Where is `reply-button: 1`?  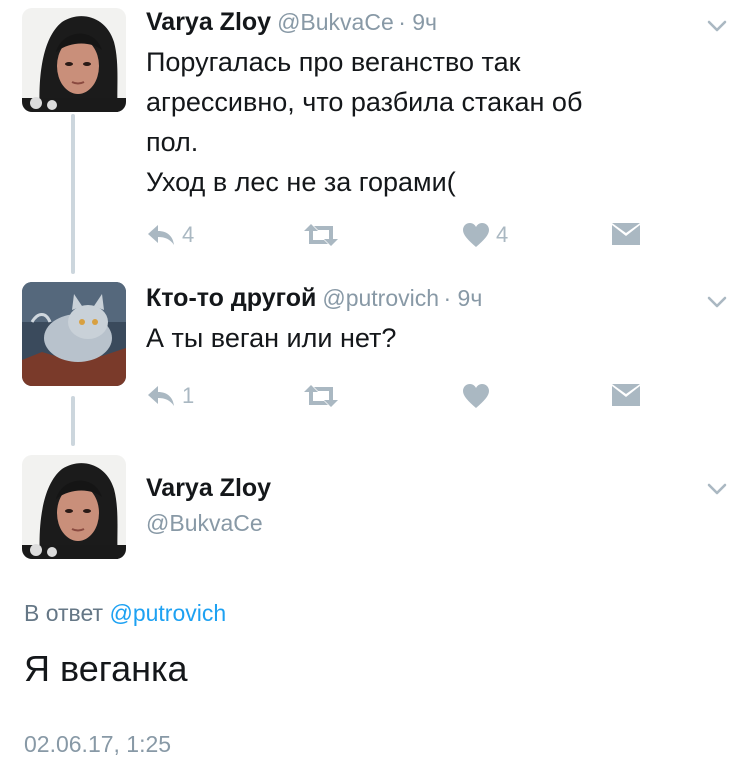 reply-button: 1 is located at coordinates (170, 396).